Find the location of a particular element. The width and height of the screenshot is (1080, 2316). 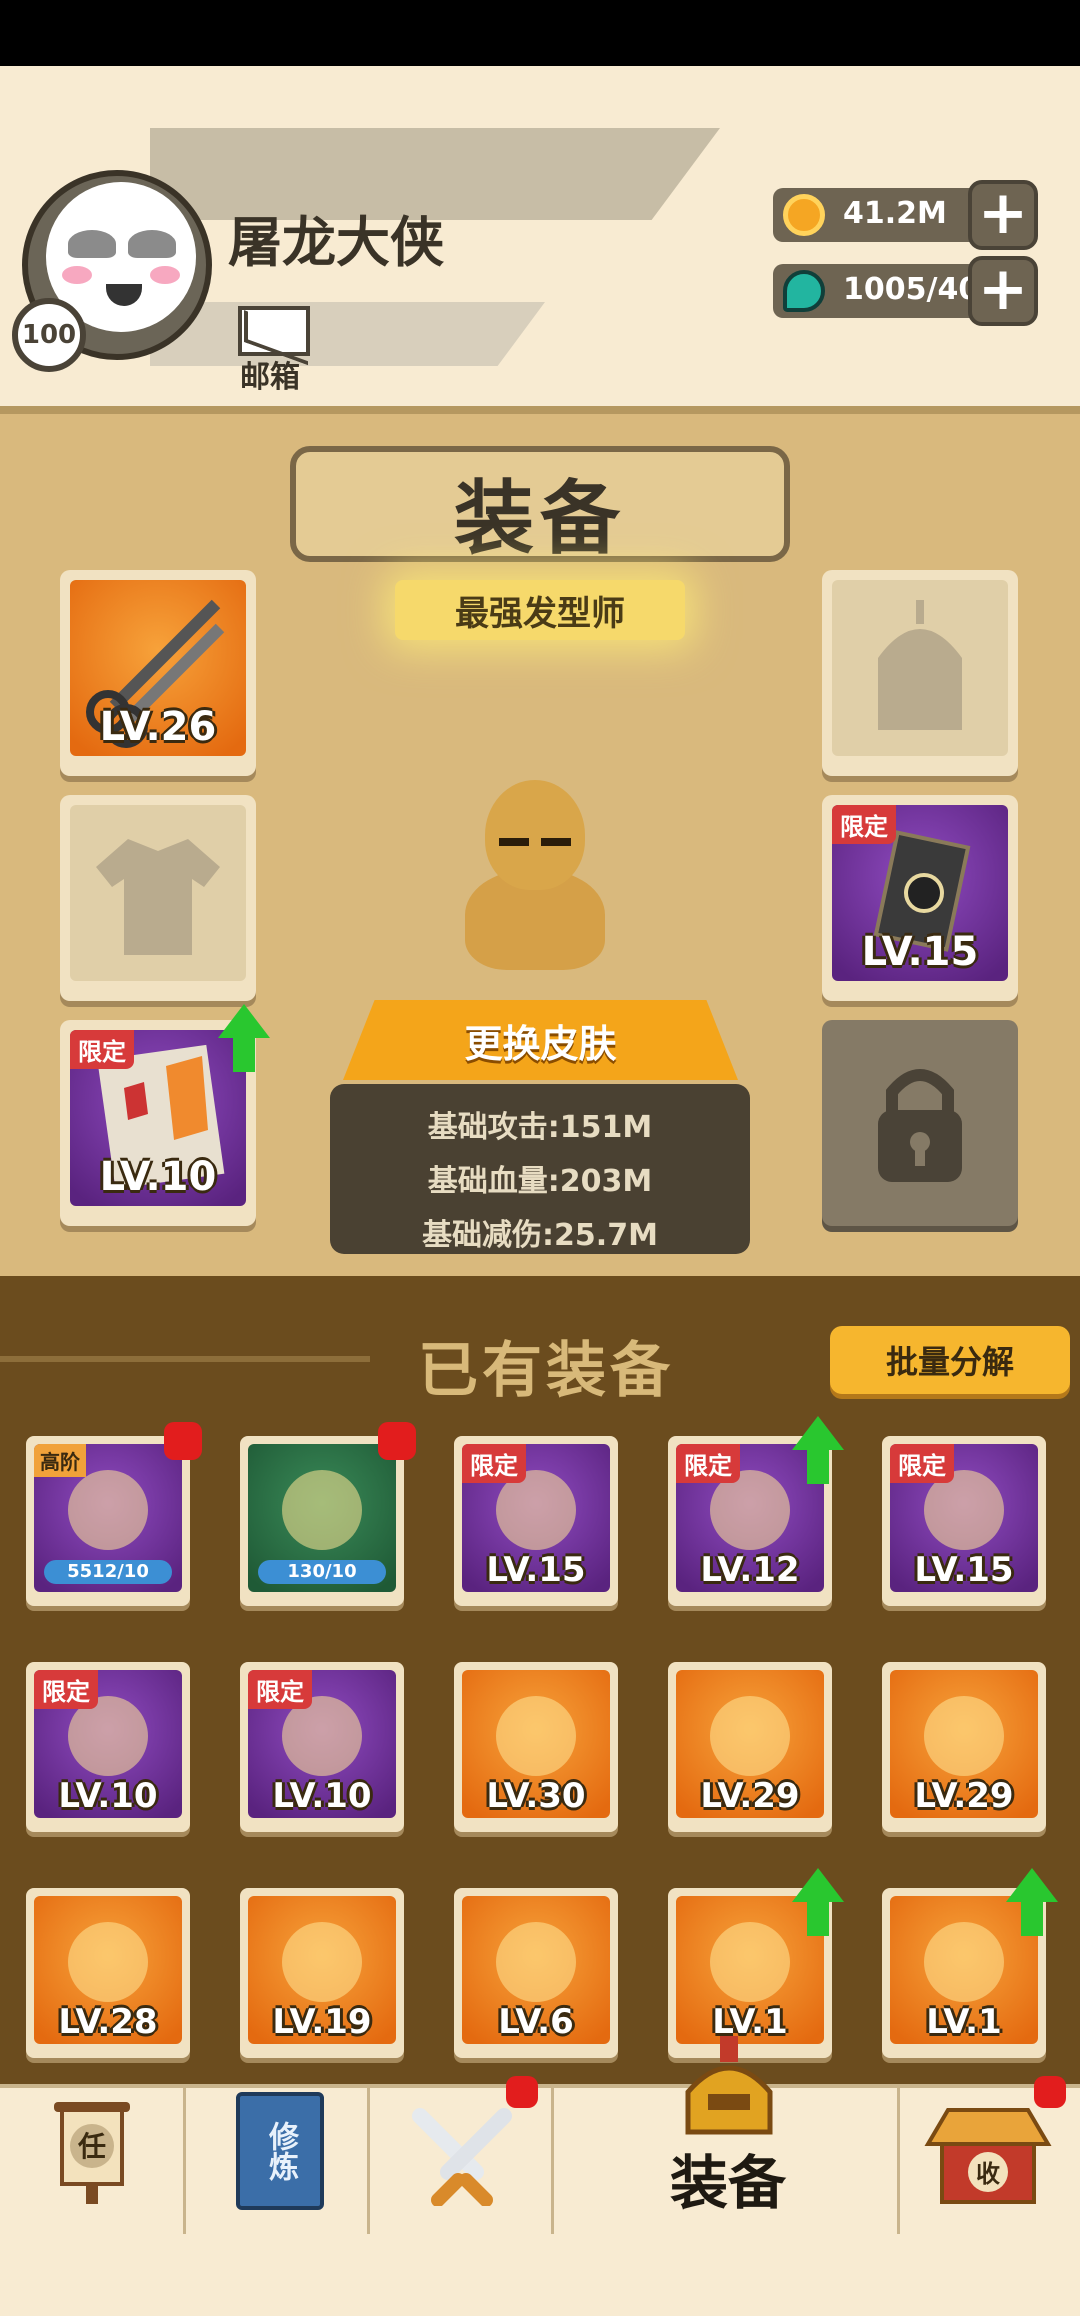

broadsword-icon is located at coordinates (536, 1736).